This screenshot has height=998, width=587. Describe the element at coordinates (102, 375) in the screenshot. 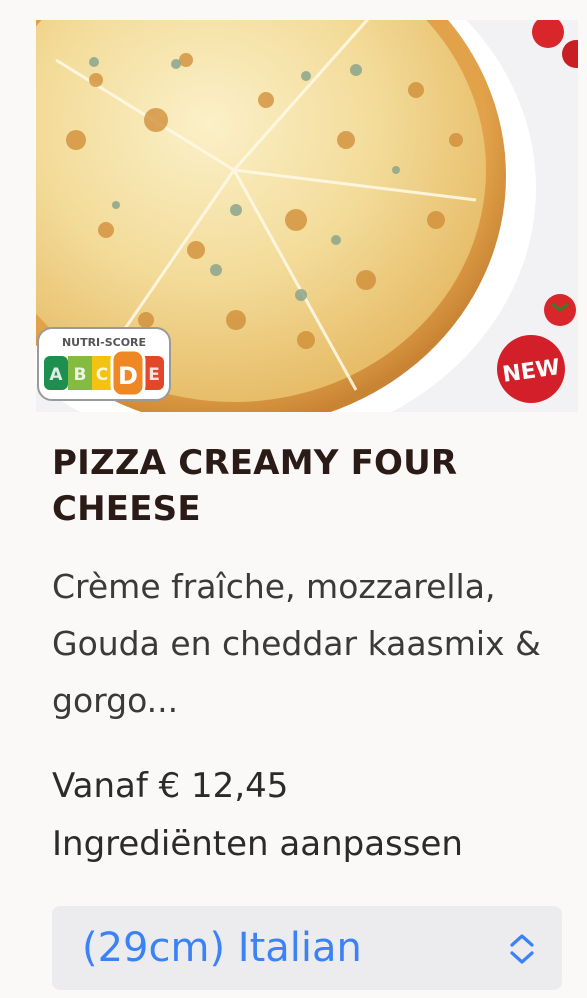

I see `nutri-grade-c: C` at that location.